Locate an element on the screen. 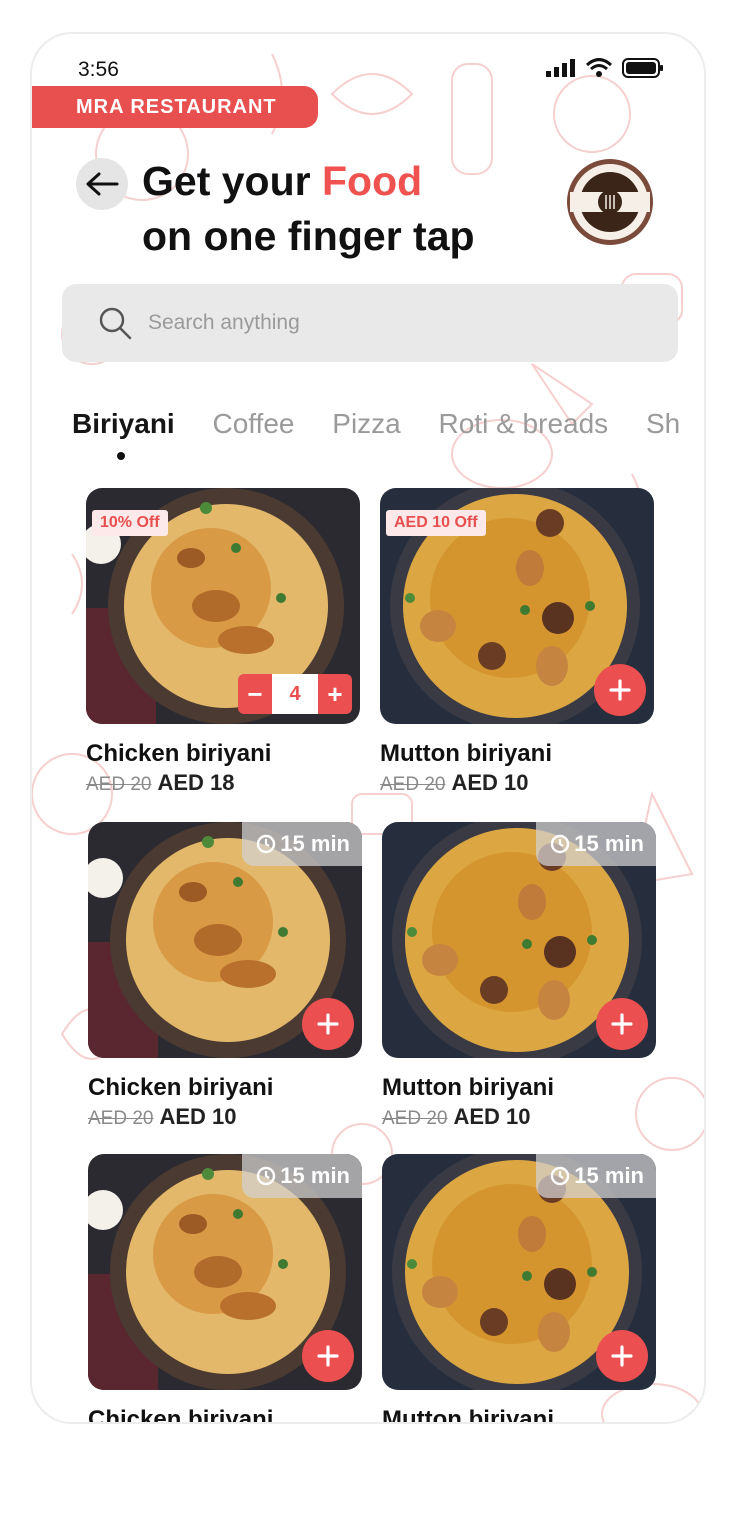 This screenshot has height=1514, width=740. quantity-value: 4 is located at coordinates (295, 694).